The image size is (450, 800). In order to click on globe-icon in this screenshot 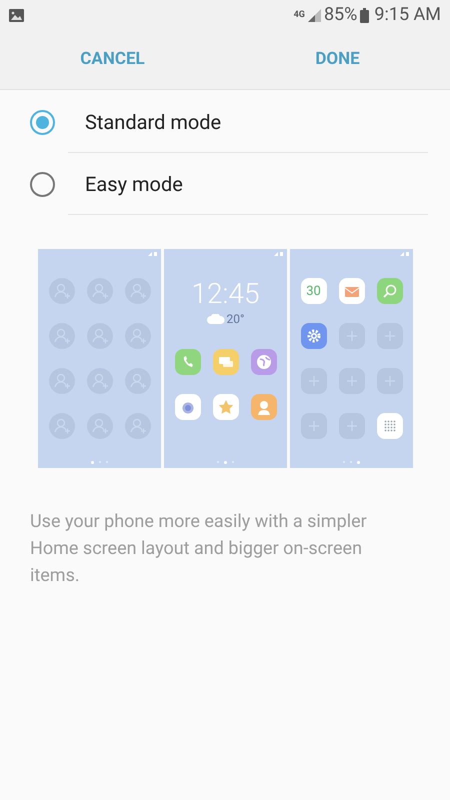, I will do `click(263, 362)`.